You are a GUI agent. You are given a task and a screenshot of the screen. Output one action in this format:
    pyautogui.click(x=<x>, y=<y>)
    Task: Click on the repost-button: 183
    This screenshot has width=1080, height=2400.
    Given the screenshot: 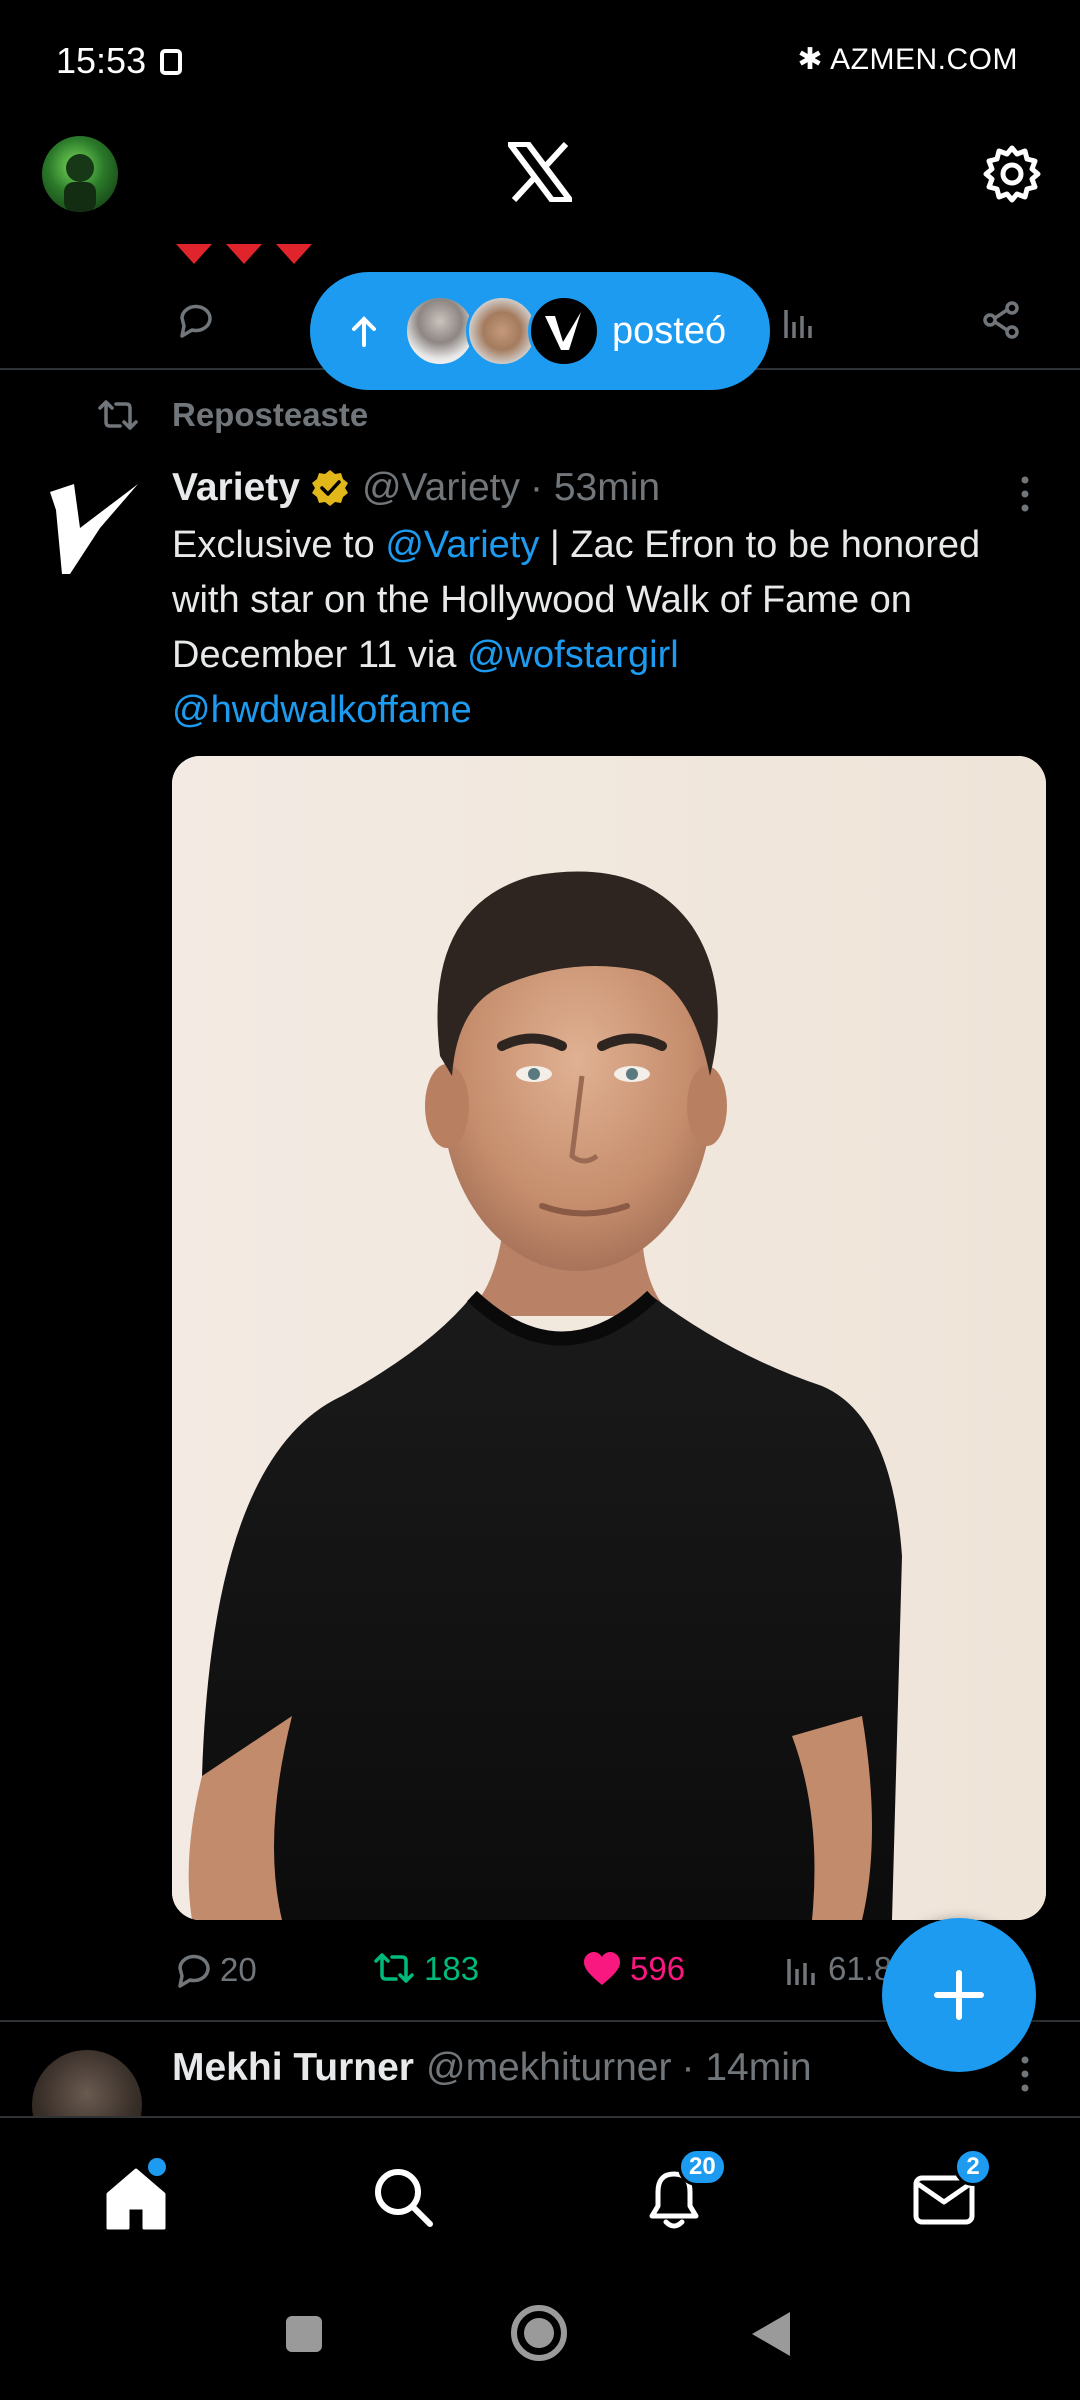 What is the action you would take?
    pyautogui.click(x=425, y=1969)
    